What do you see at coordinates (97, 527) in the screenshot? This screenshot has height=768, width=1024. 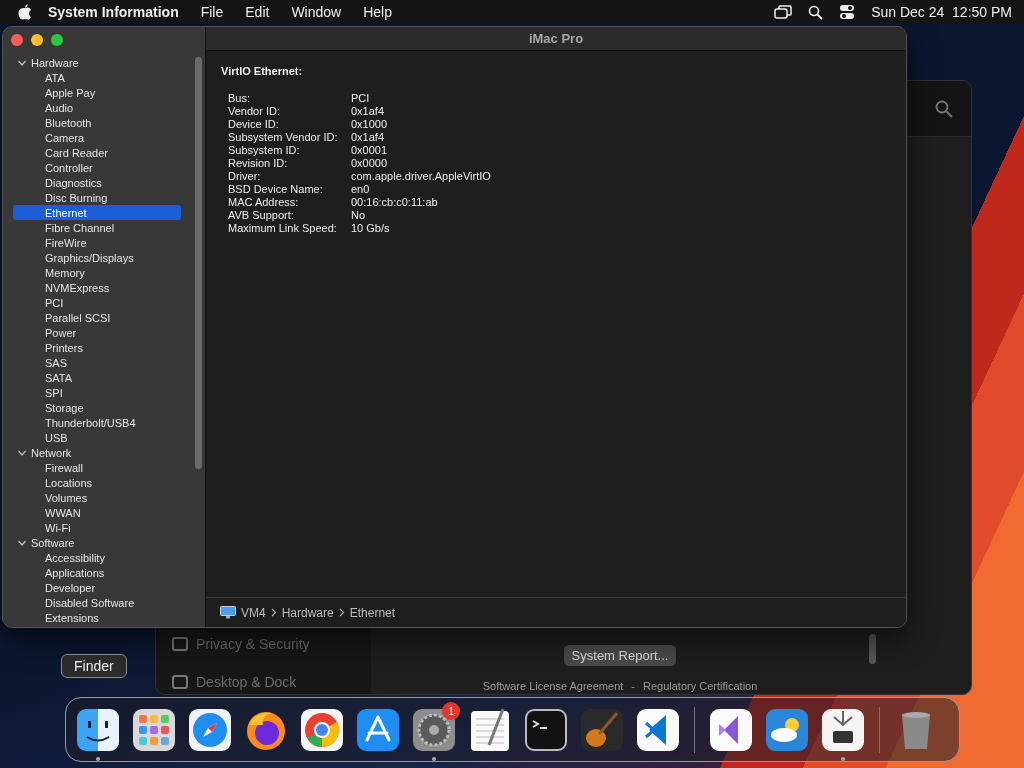 I see `sidebar-item: Wi-Fi` at bounding box center [97, 527].